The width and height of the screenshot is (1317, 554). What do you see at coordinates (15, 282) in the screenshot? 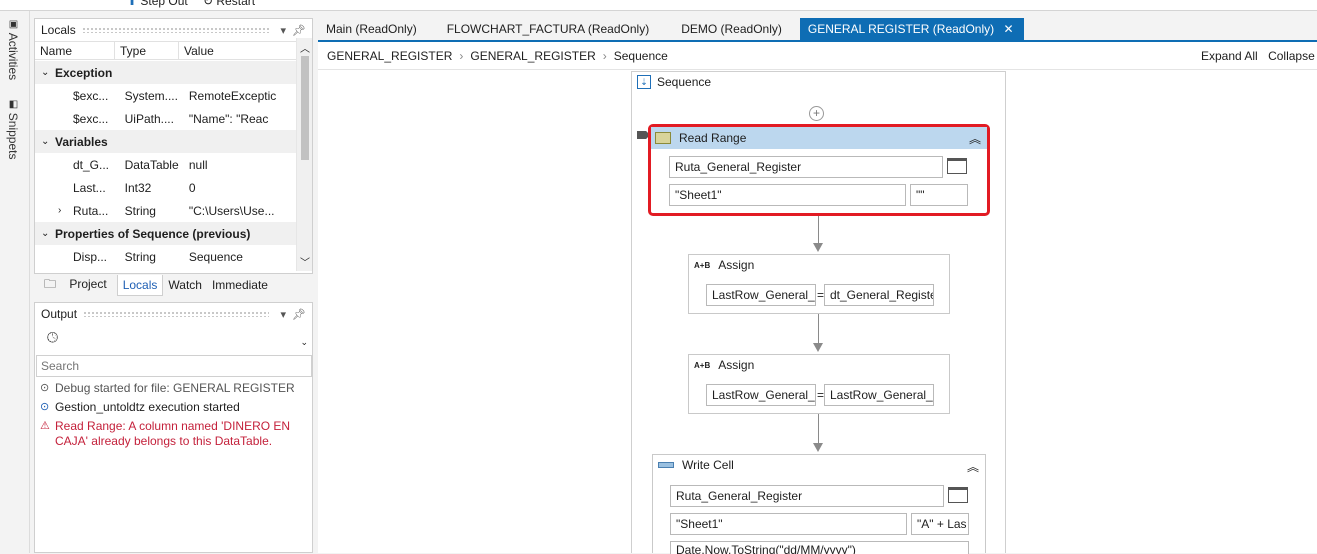
I see `side-tab-strip: ▣ Activities ◧ Snippets` at bounding box center [15, 282].